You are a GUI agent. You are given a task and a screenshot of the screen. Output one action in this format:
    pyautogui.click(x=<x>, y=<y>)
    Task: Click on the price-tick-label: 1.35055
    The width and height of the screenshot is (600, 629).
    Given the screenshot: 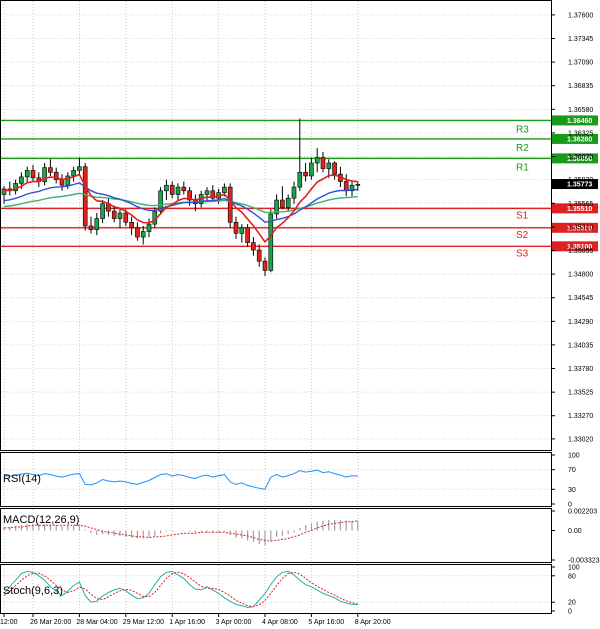 What is the action you would take?
    pyautogui.click(x=580, y=251)
    